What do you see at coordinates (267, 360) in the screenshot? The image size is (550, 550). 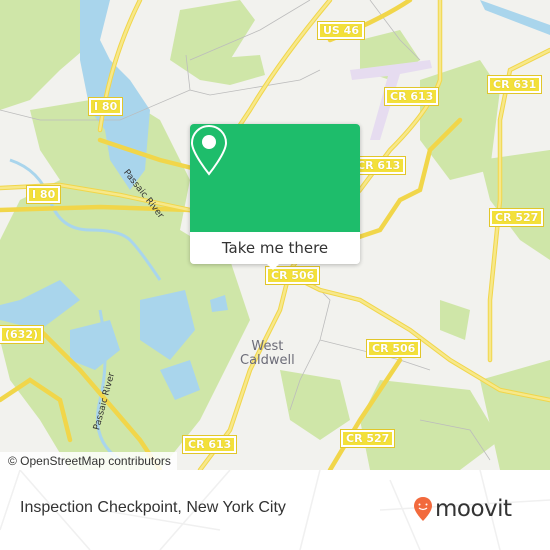 I see `place-label-line: Caldwell` at bounding box center [267, 360].